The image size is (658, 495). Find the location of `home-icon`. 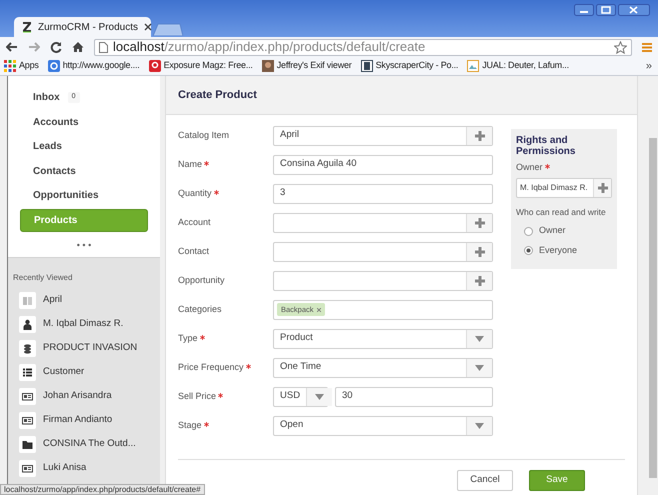

home-icon is located at coordinates (78, 47).